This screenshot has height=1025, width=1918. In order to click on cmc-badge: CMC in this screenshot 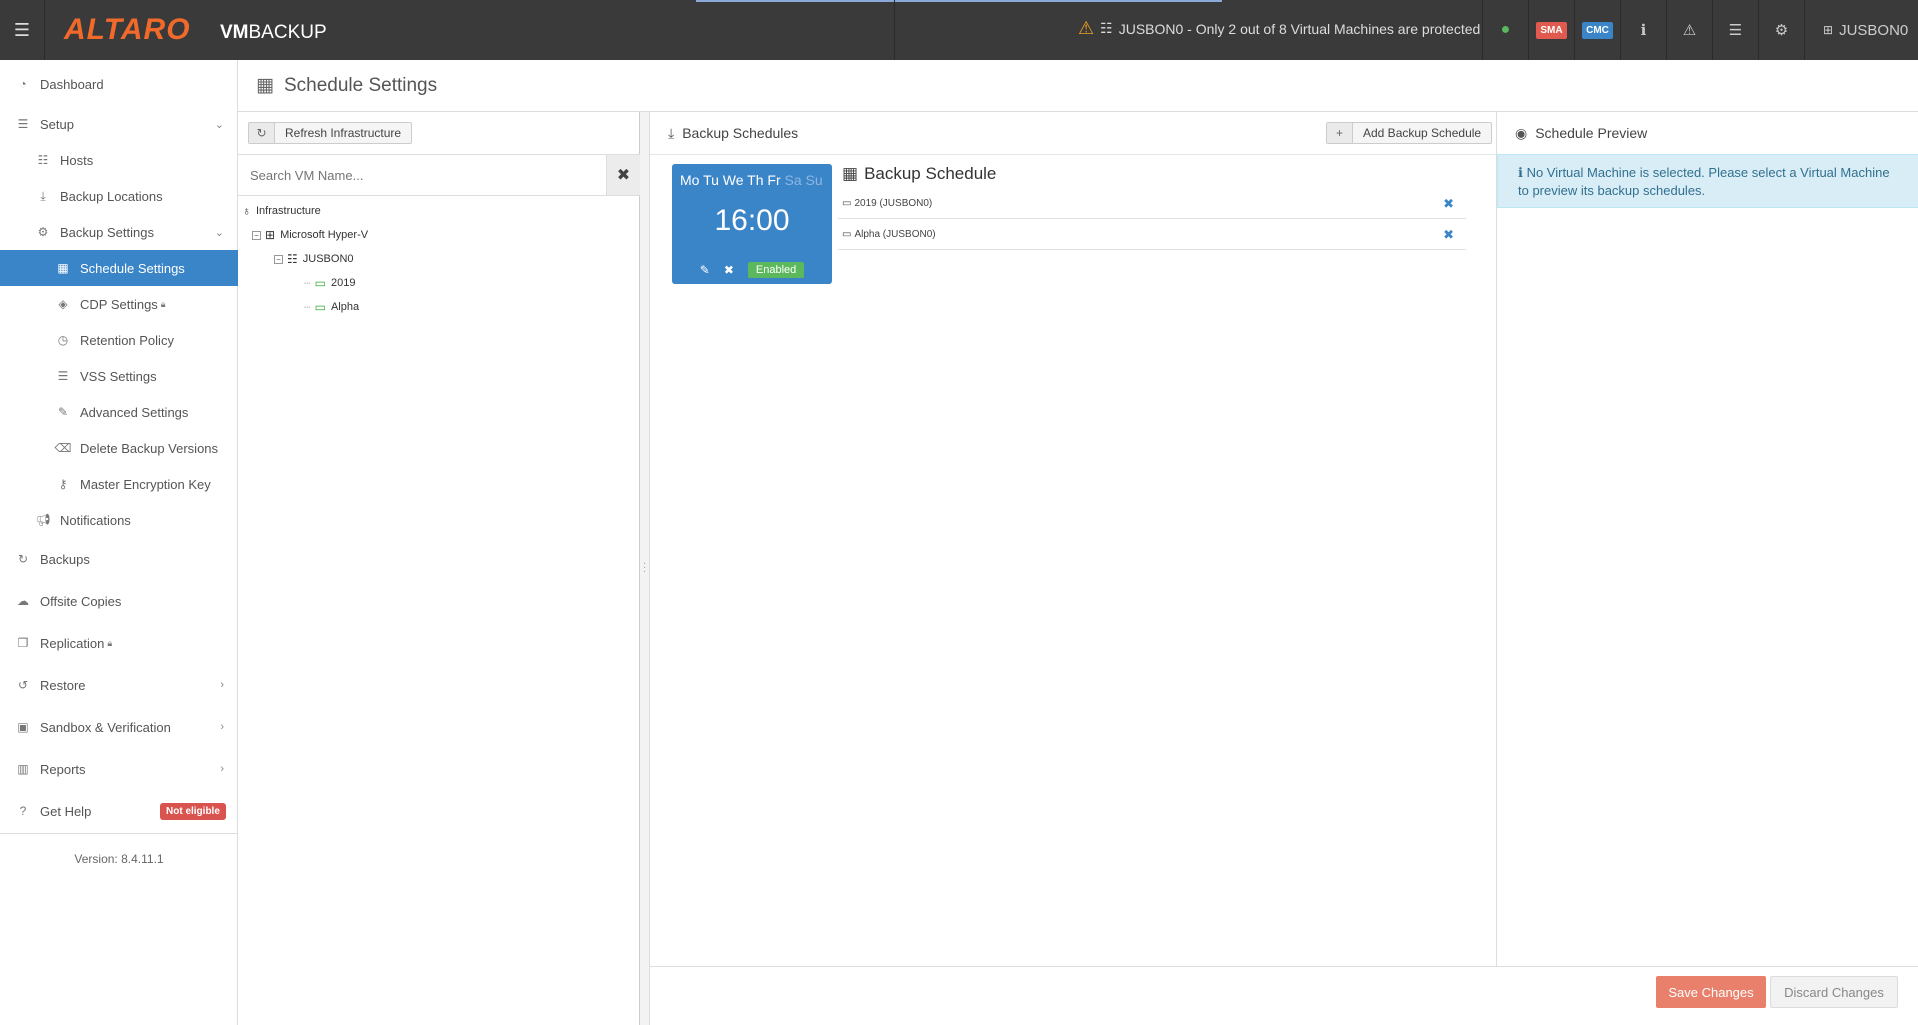, I will do `click(1597, 30)`.